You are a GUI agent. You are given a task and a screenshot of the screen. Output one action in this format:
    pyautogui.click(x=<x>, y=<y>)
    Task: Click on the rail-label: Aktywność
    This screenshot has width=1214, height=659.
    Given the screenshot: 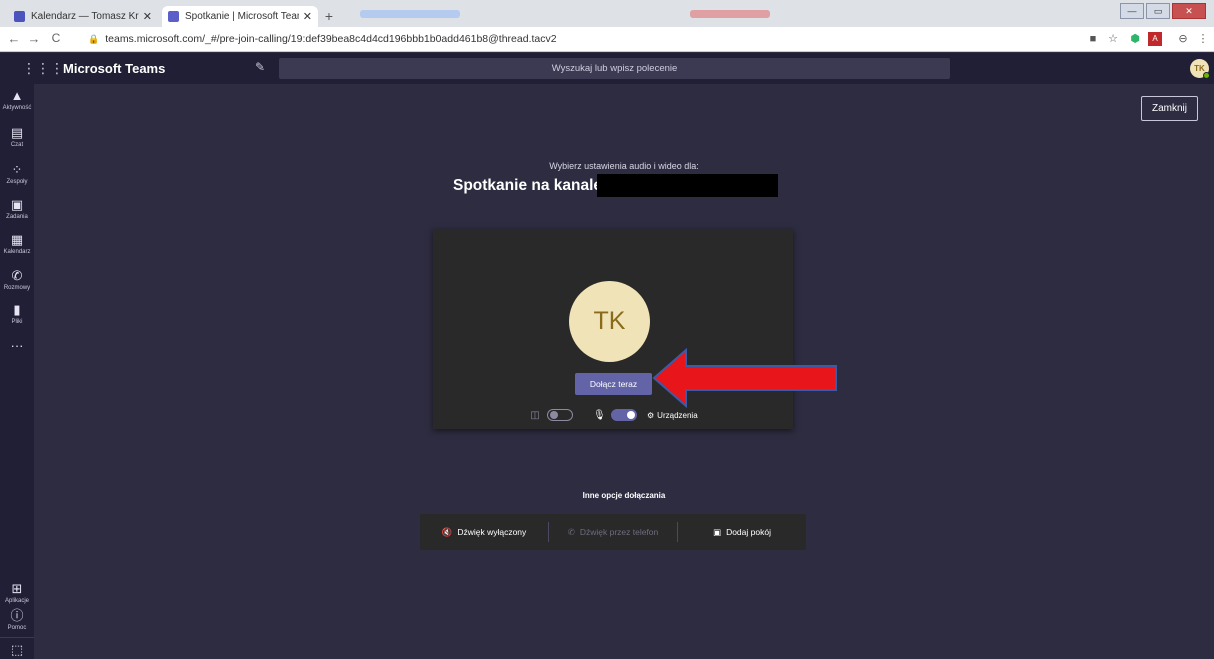 What is the action you would take?
    pyautogui.click(x=17, y=108)
    